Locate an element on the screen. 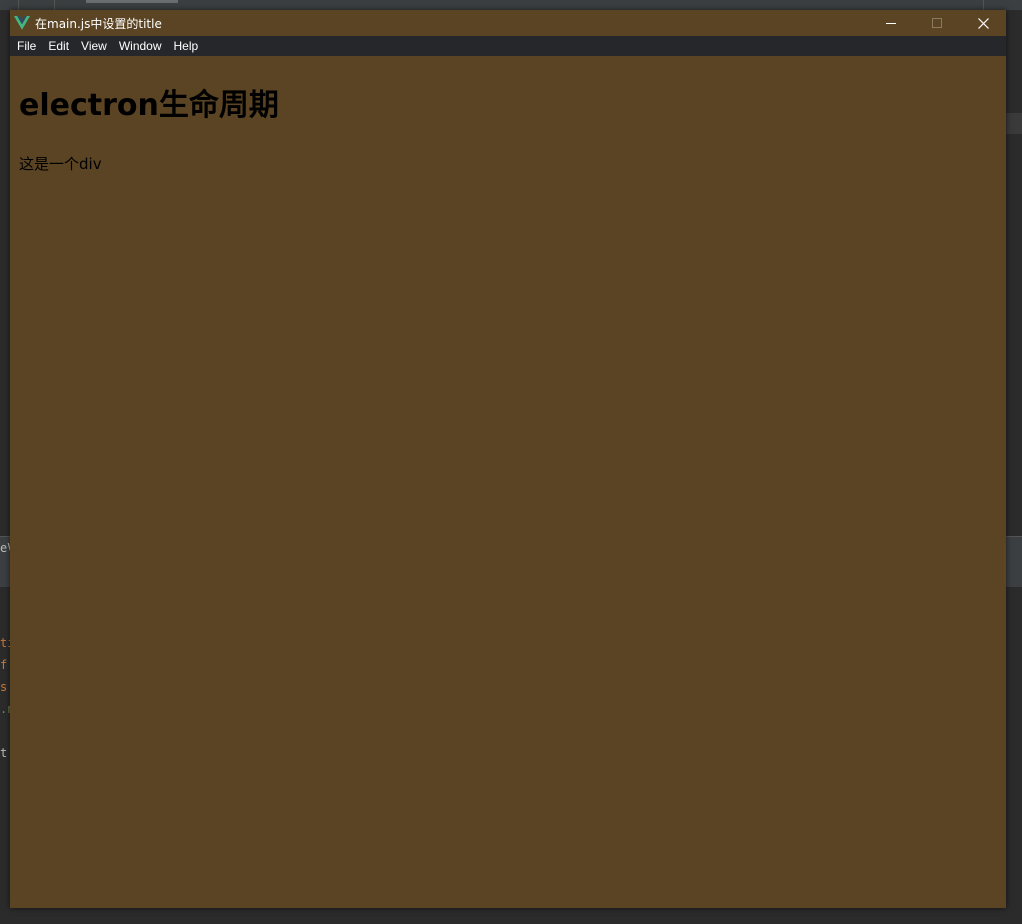 The height and width of the screenshot is (924, 1022). close-button is located at coordinates (983, 23).